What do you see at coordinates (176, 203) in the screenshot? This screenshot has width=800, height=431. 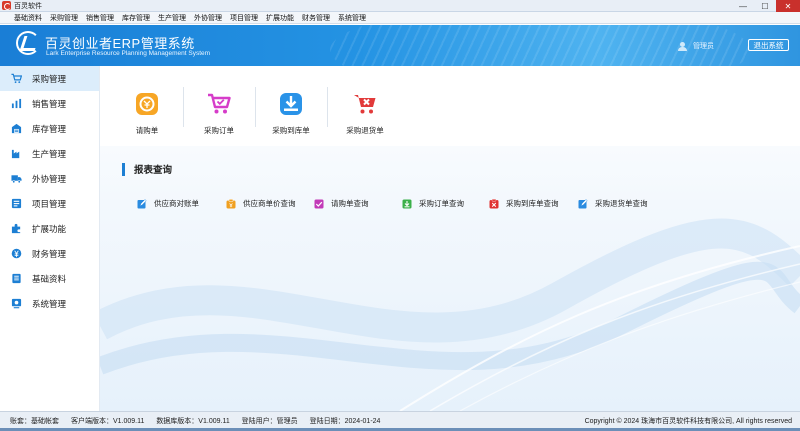 I see `report-link-label: 供应商对账单` at bounding box center [176, 203].